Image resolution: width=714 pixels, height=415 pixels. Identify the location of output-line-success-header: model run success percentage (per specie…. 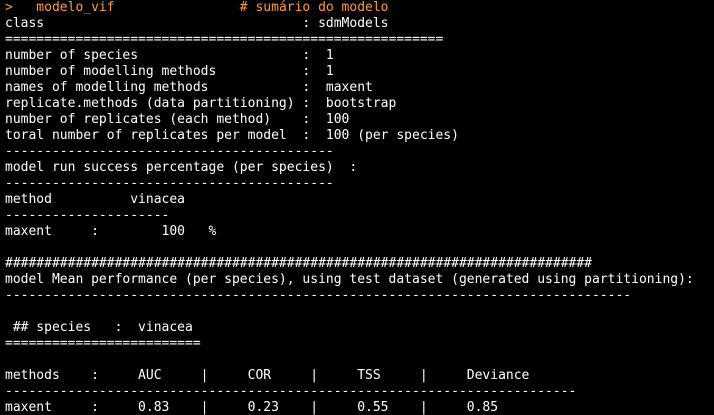
(181, 167).